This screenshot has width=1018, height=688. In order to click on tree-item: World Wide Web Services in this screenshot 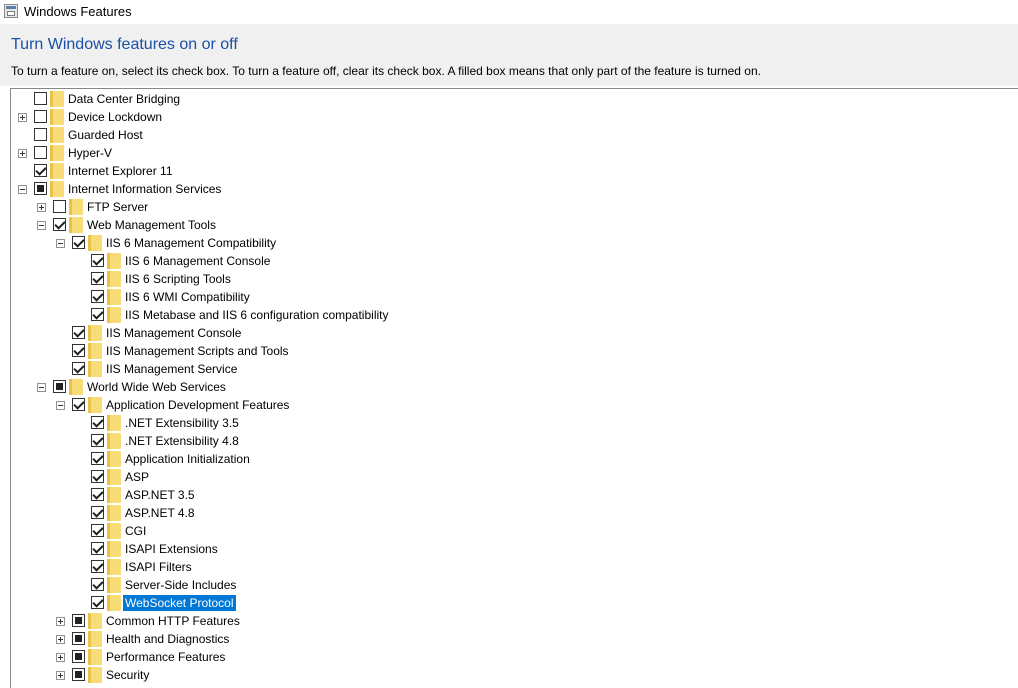, I will do `click(511, 387)`.